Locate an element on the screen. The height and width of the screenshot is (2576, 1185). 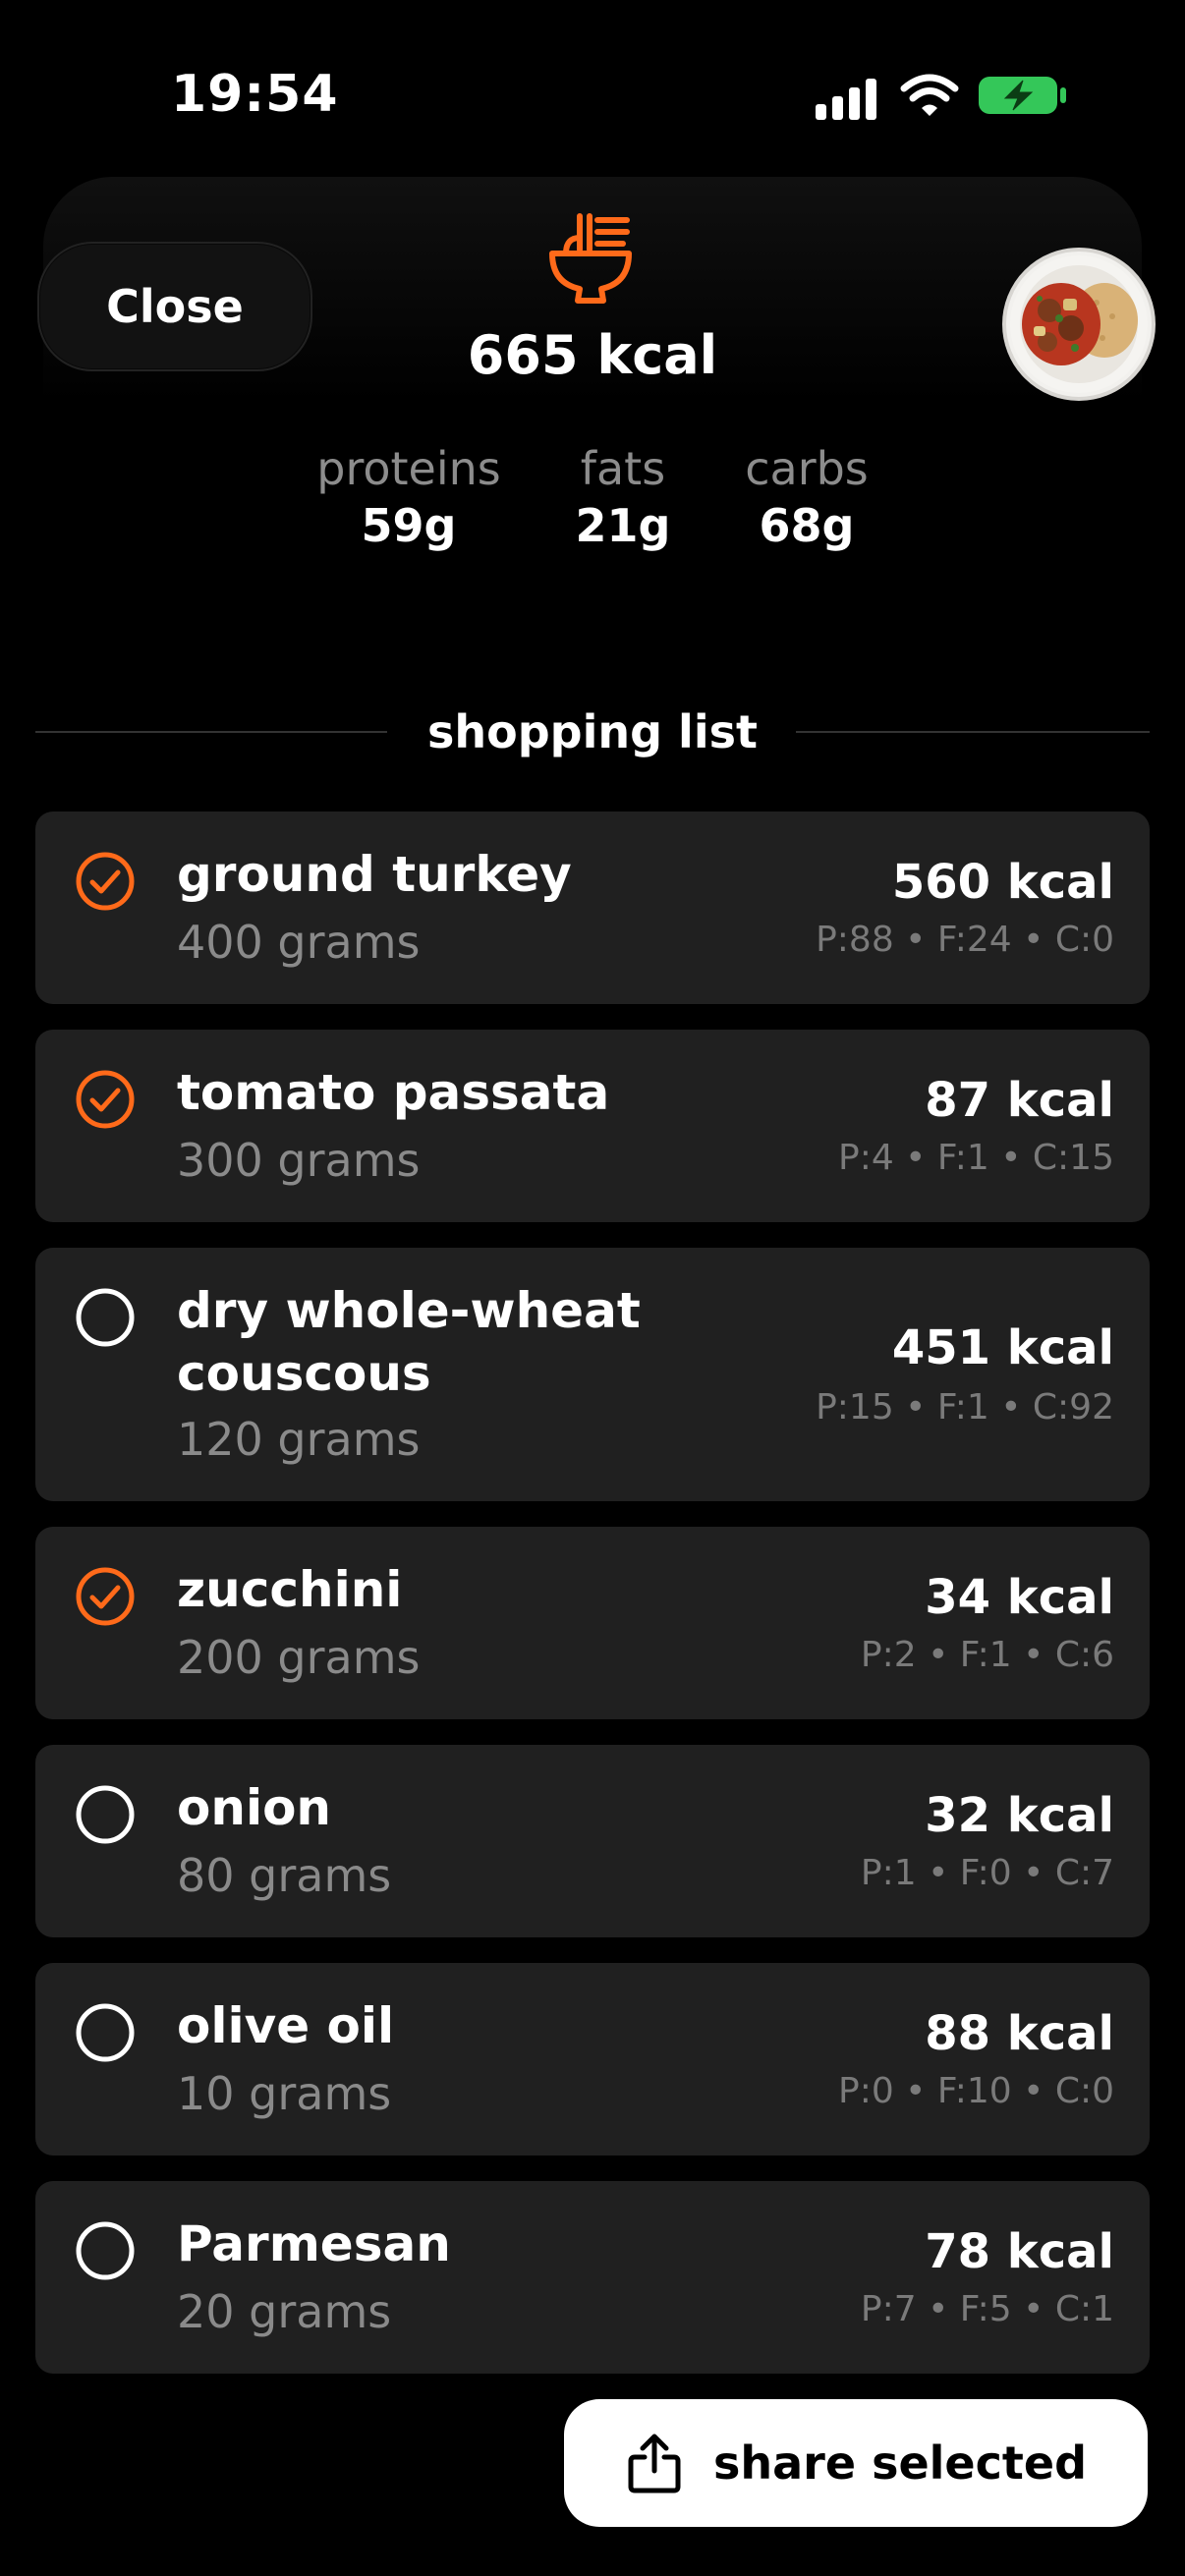
cellular-signal-icon is located at coordinates (846, 99).